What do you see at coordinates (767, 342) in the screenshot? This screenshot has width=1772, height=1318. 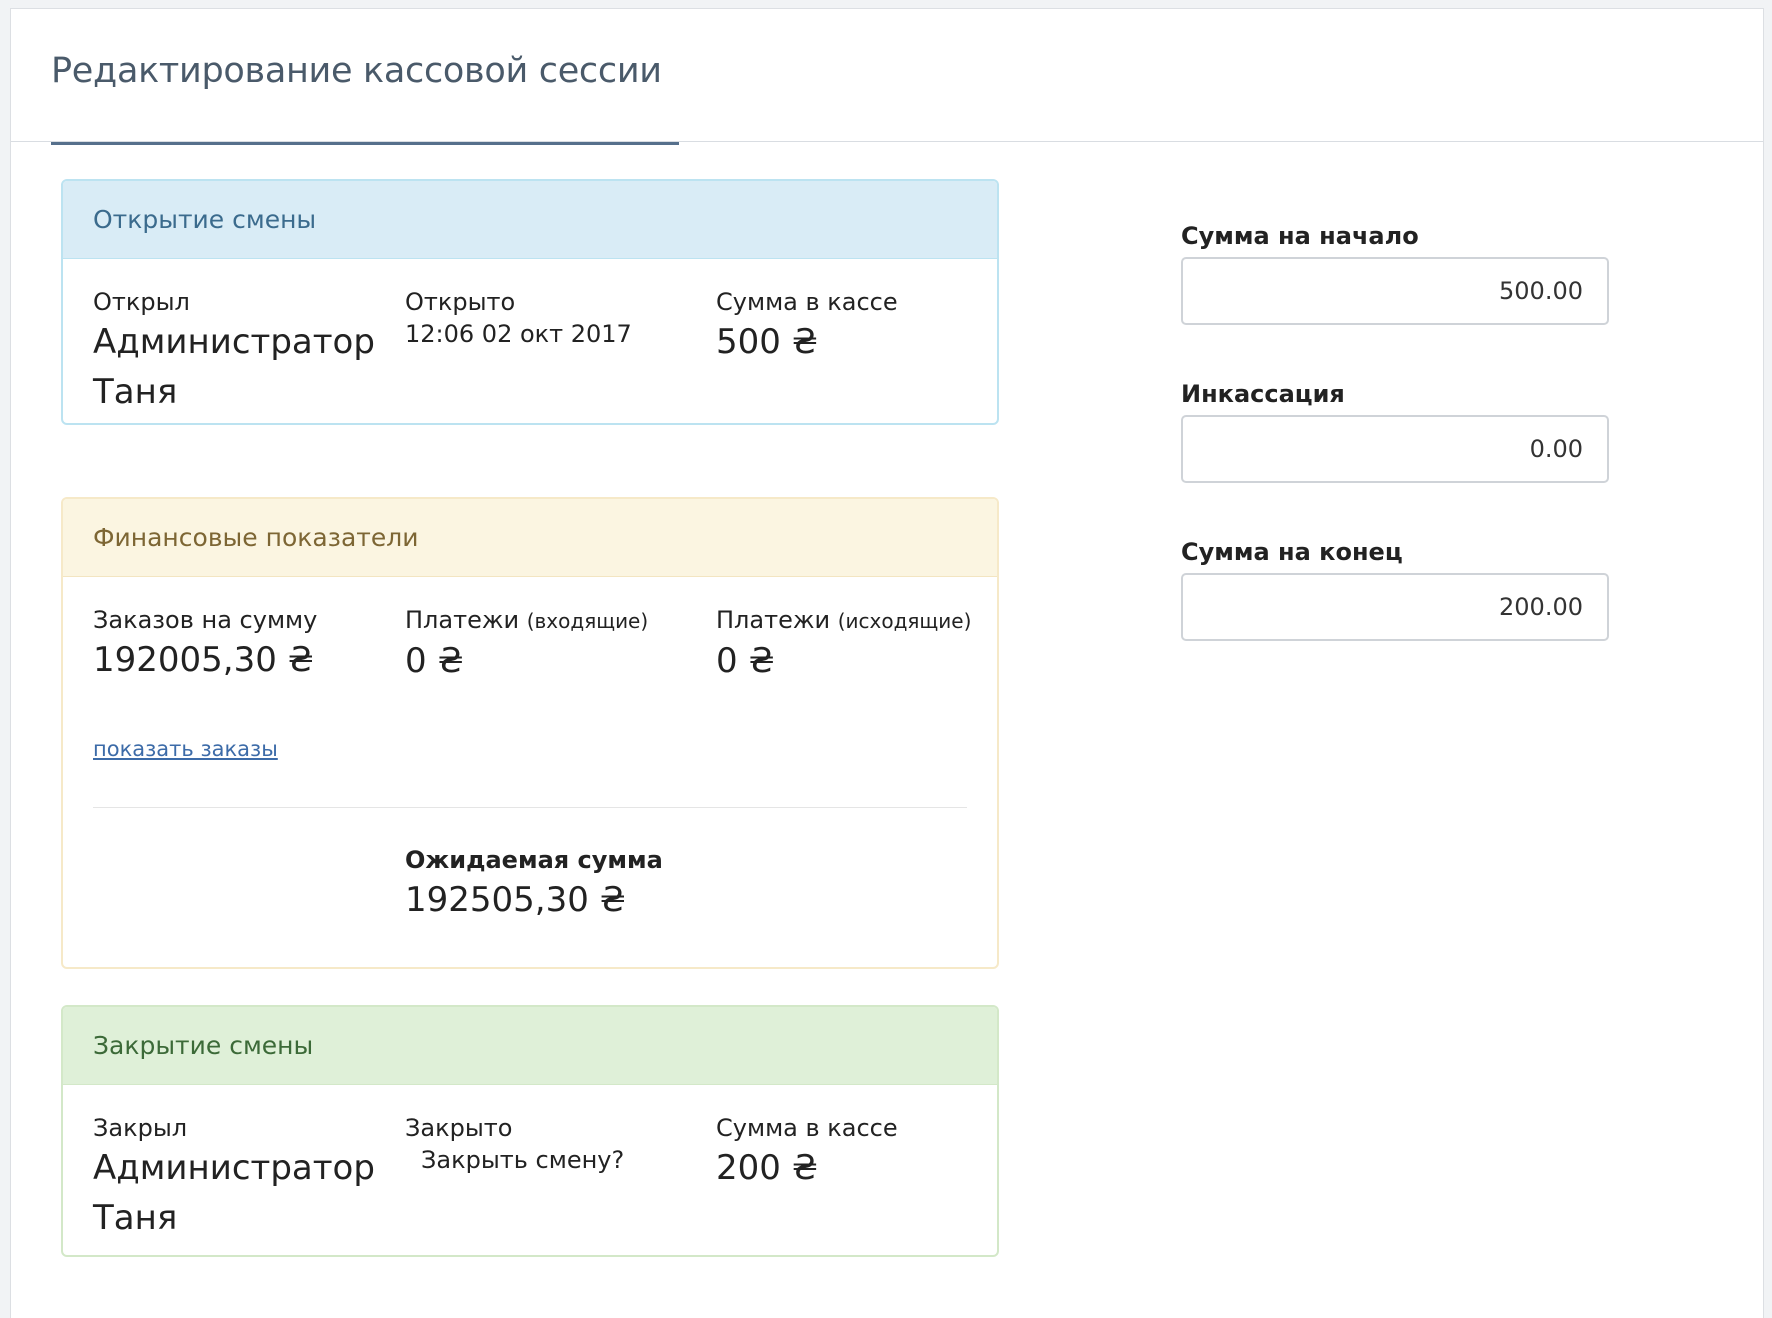 I see `opening-cash-value: 500 ₴` at bounding box center [767, 342].